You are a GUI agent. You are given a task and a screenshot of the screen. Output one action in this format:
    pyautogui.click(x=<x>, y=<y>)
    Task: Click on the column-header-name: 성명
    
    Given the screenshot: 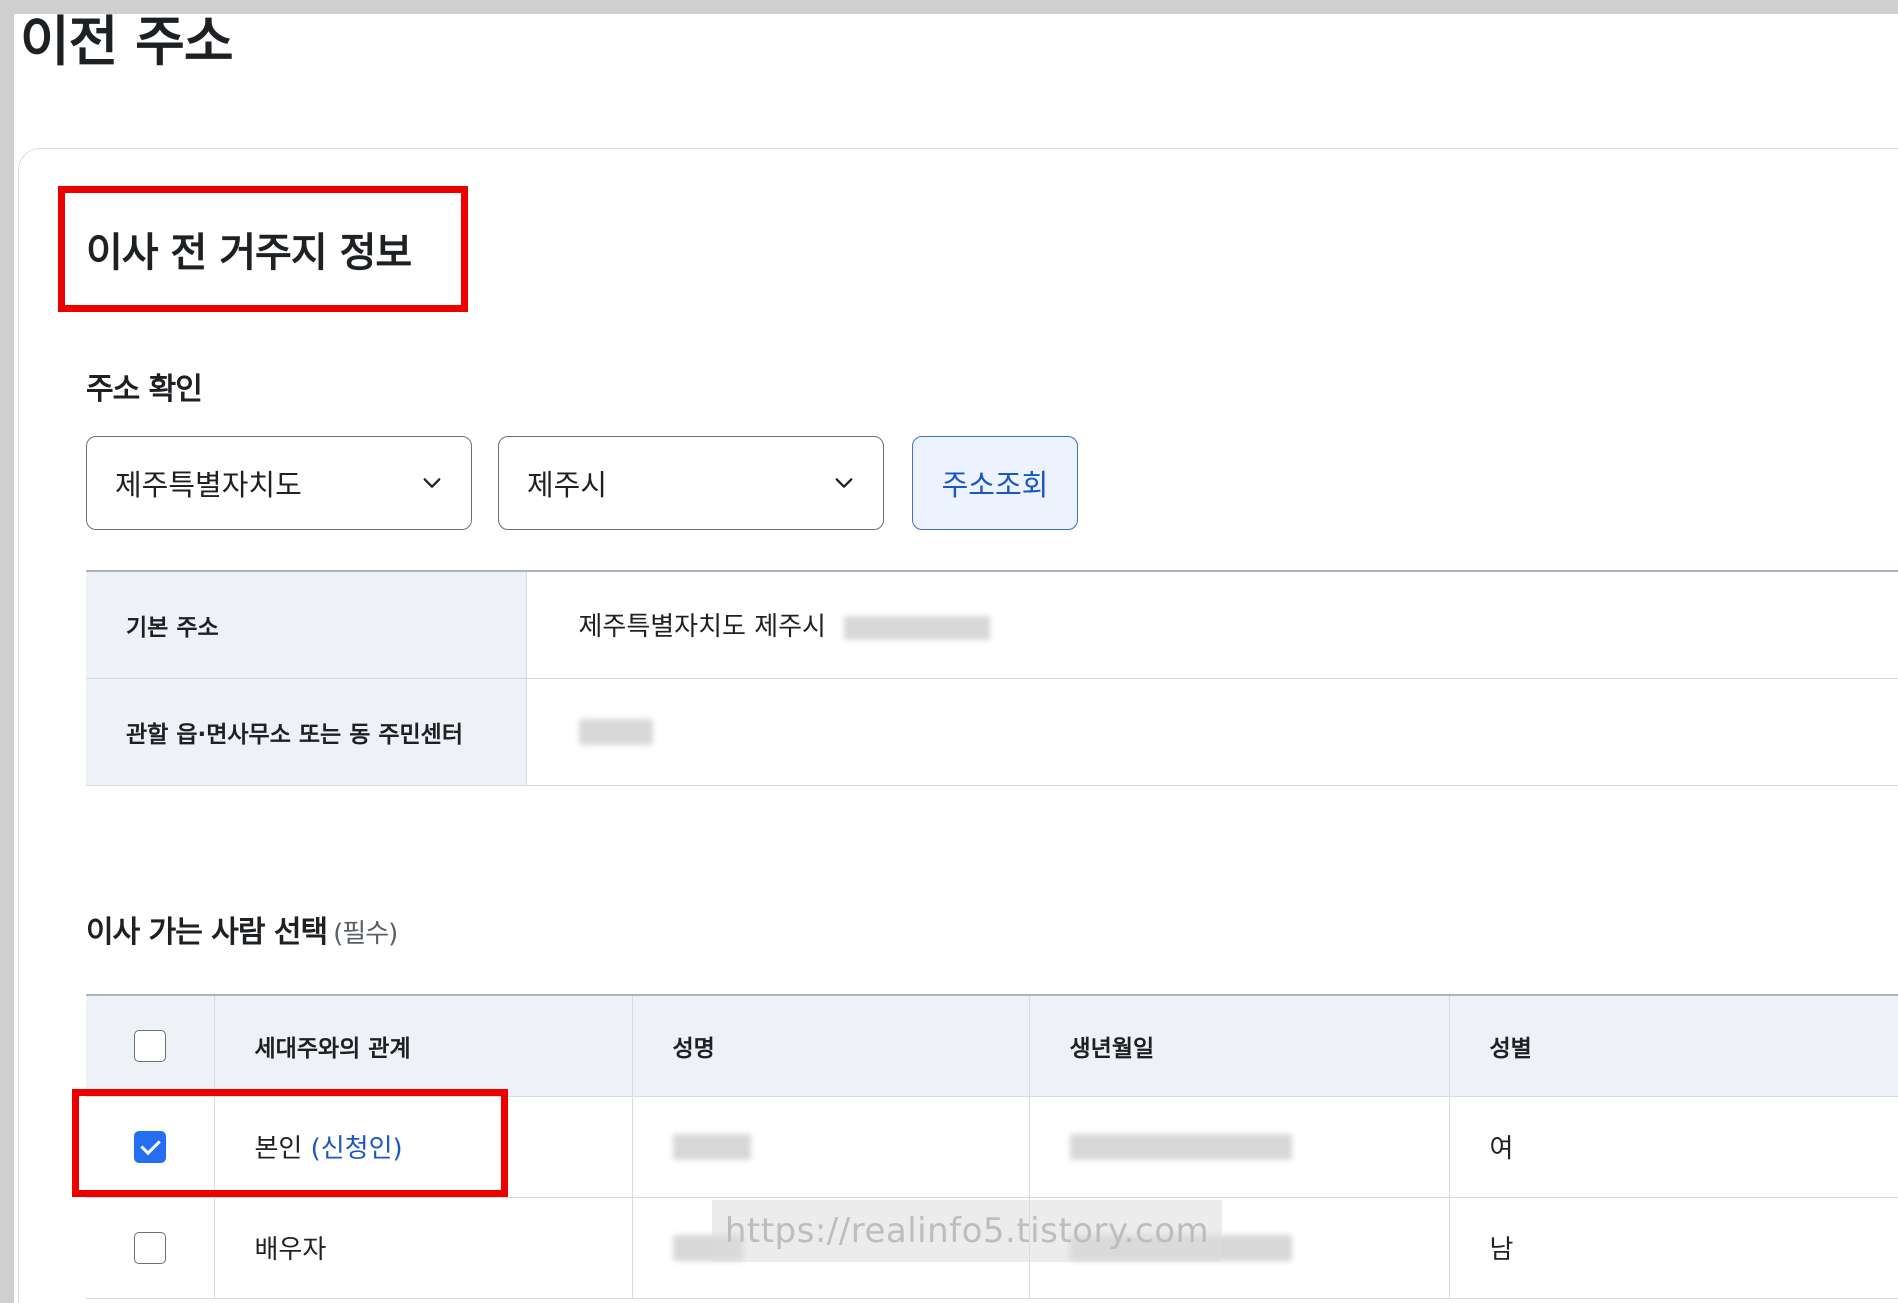 What is the action you would take?
    pyautogui.click(x=831, y=1046)
    